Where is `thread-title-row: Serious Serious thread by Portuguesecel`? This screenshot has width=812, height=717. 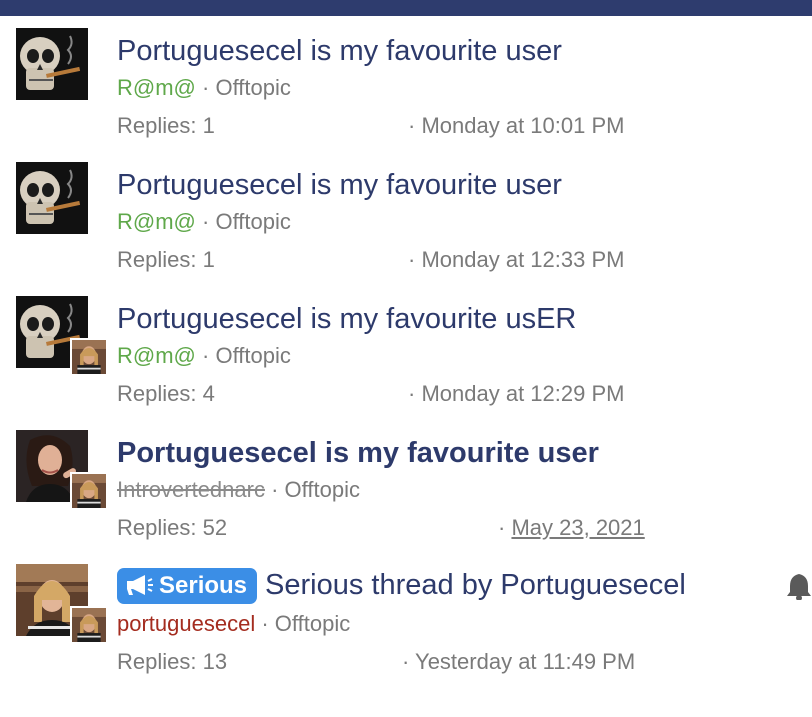
thread-title-row: Serious Serious thread by Portuguesecel is located at coordinates (401, 586).